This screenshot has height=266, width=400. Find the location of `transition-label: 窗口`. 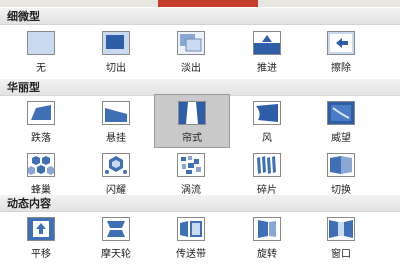

transition-label: 窗口 is located at coordinates (341, 254).